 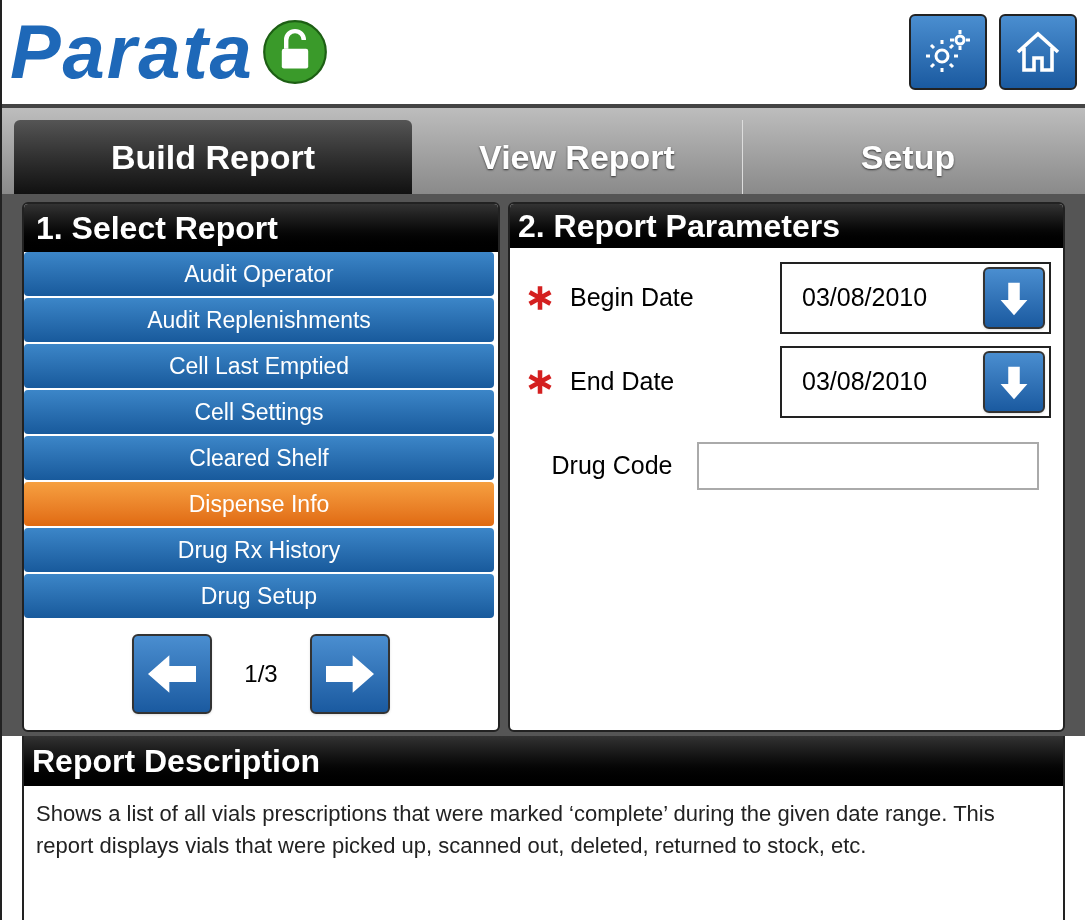 What do you see at coordinates (259, 550) in the screenshot?
I see `report-item: Drug Rx History` at bounding box center [259, 550].